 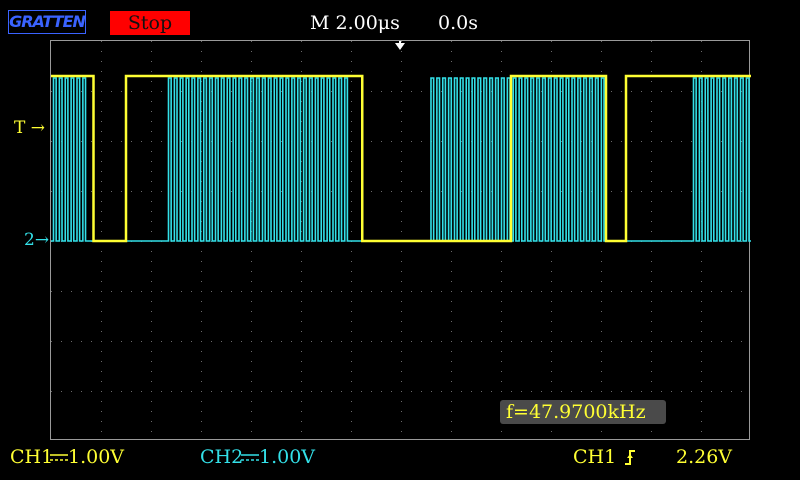 I want to click on trigger-level-readout: 2.26V, so click(x=704, y=457).